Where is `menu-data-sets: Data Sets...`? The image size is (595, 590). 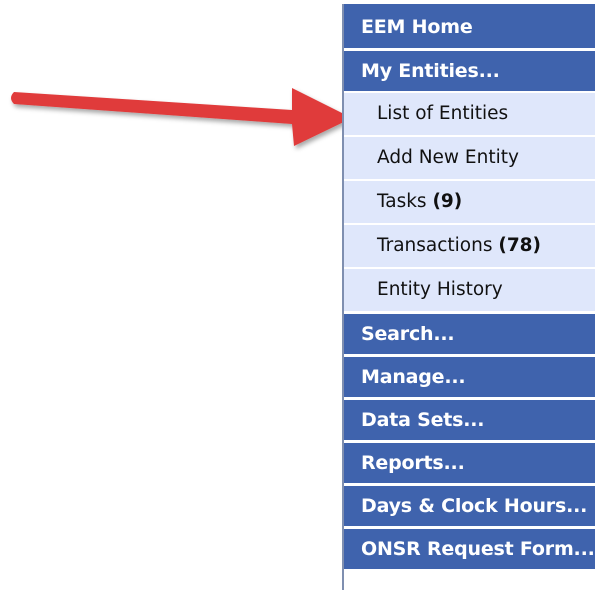 menu-data-sets: Data Sets... is located at coordinates (469, 418).